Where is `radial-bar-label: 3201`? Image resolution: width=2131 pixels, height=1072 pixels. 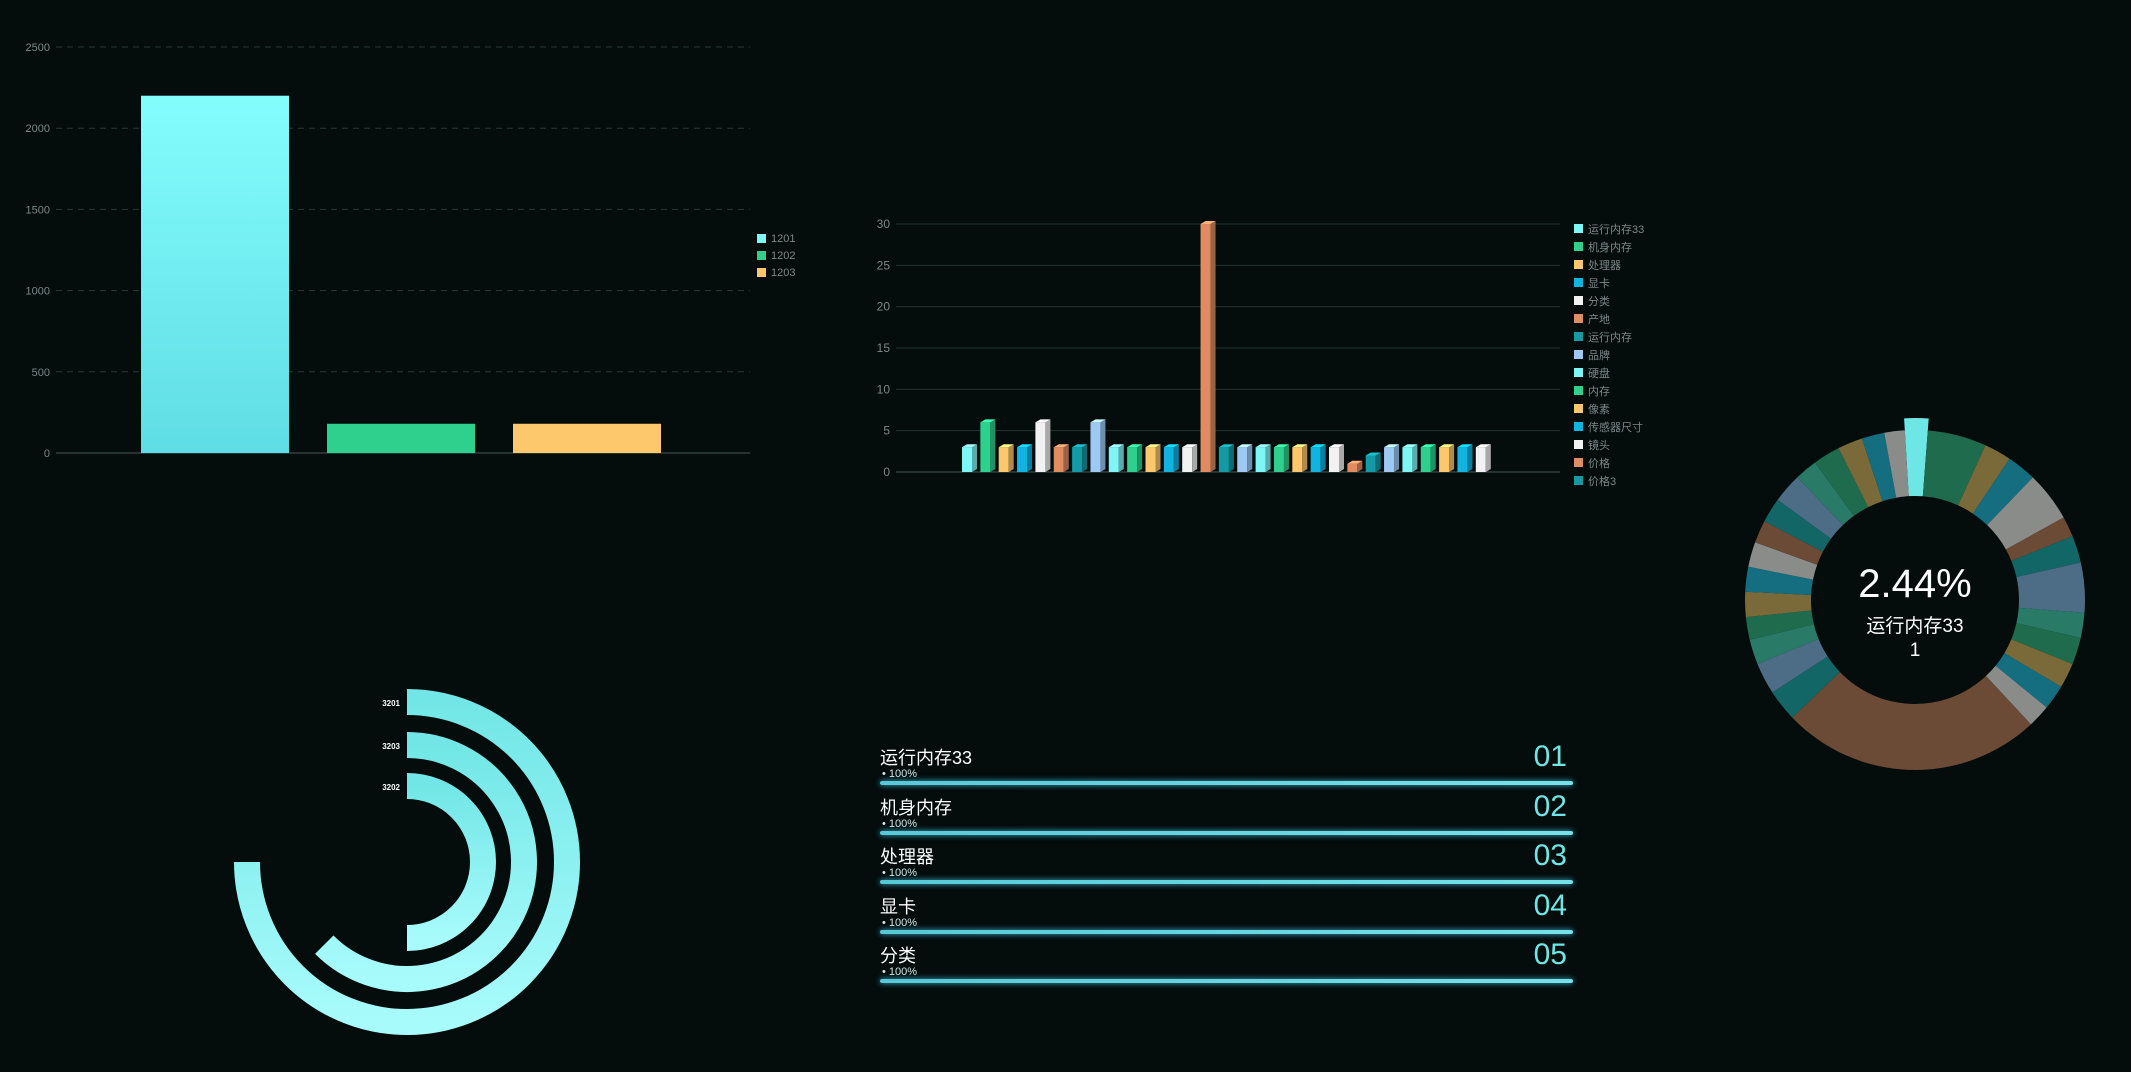 radial-bar-label: 3201 is located at coordinates (391, 703).